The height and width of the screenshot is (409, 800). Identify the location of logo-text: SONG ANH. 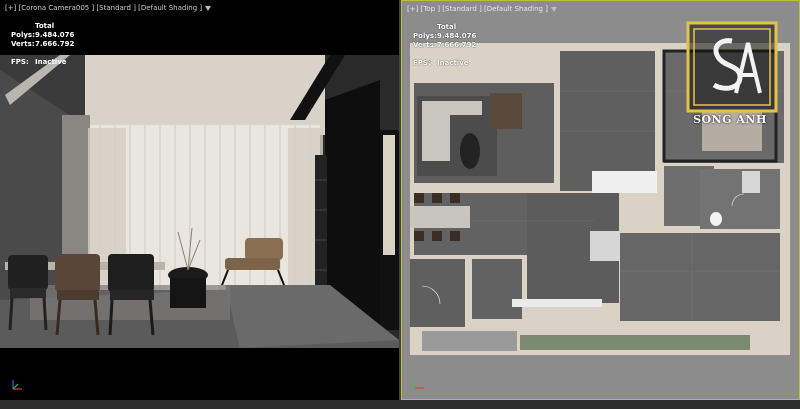
(730, 119).